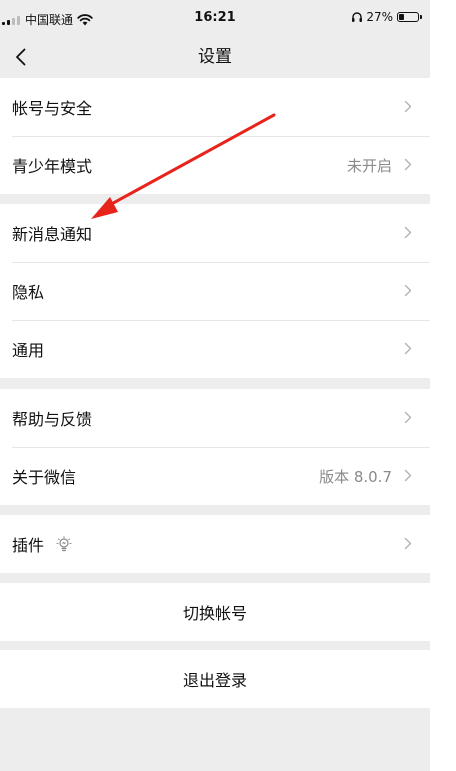 This screenshot has height=771, width=456. Describe the element at coordinates (215, 165) in the screenshot. I see `settings-item-teen-mode: 青少年模式 未开启` at that location.